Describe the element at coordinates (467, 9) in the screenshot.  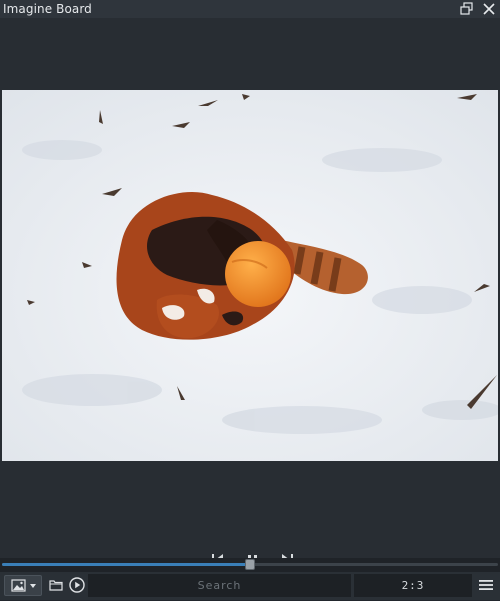
I see `restore-window-icon` at that location.